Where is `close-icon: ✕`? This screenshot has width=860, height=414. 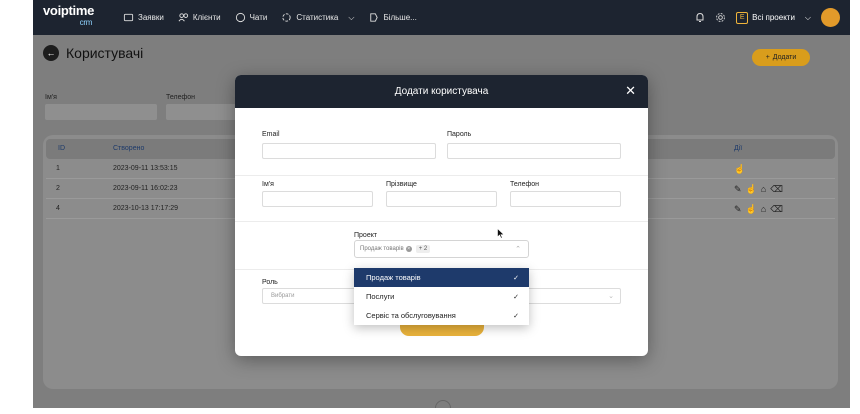 close-icon: ✕ is located at coordinates (630, 90).